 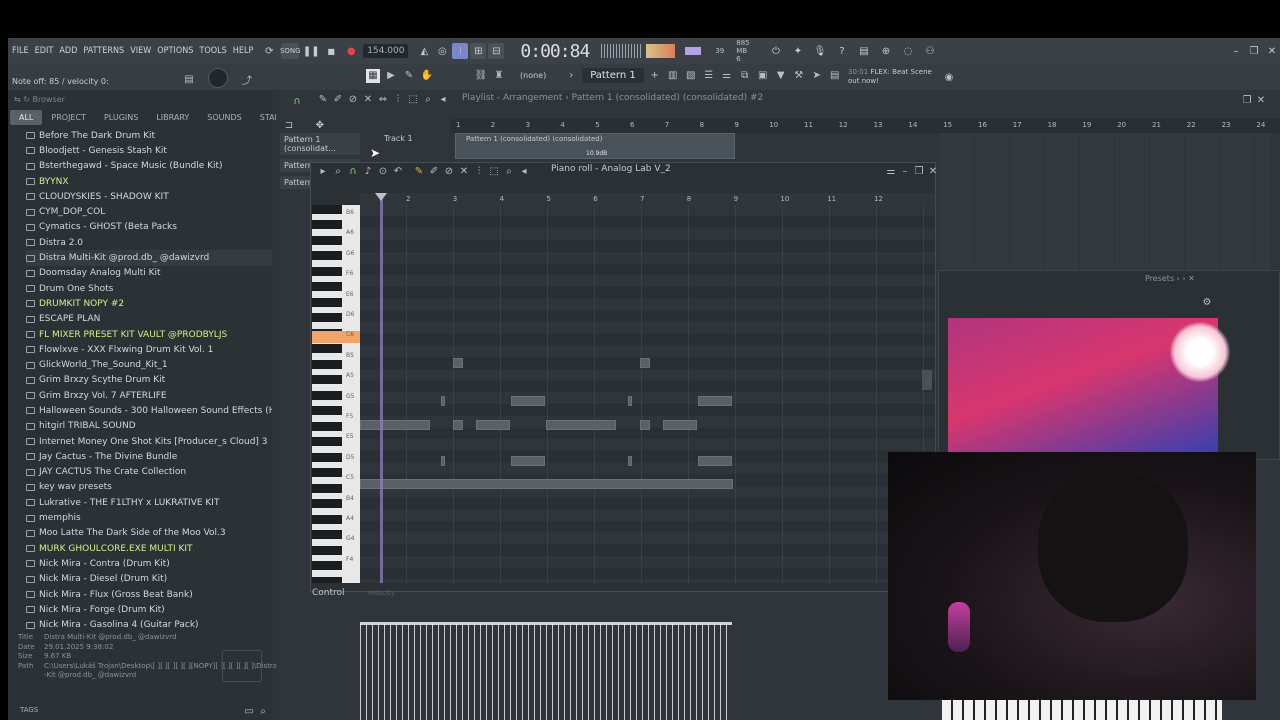 What do you see at coordinates (1272, 51) in the screenshot?
I see `close-icon: ✕` at bounding box center [1272, 51].